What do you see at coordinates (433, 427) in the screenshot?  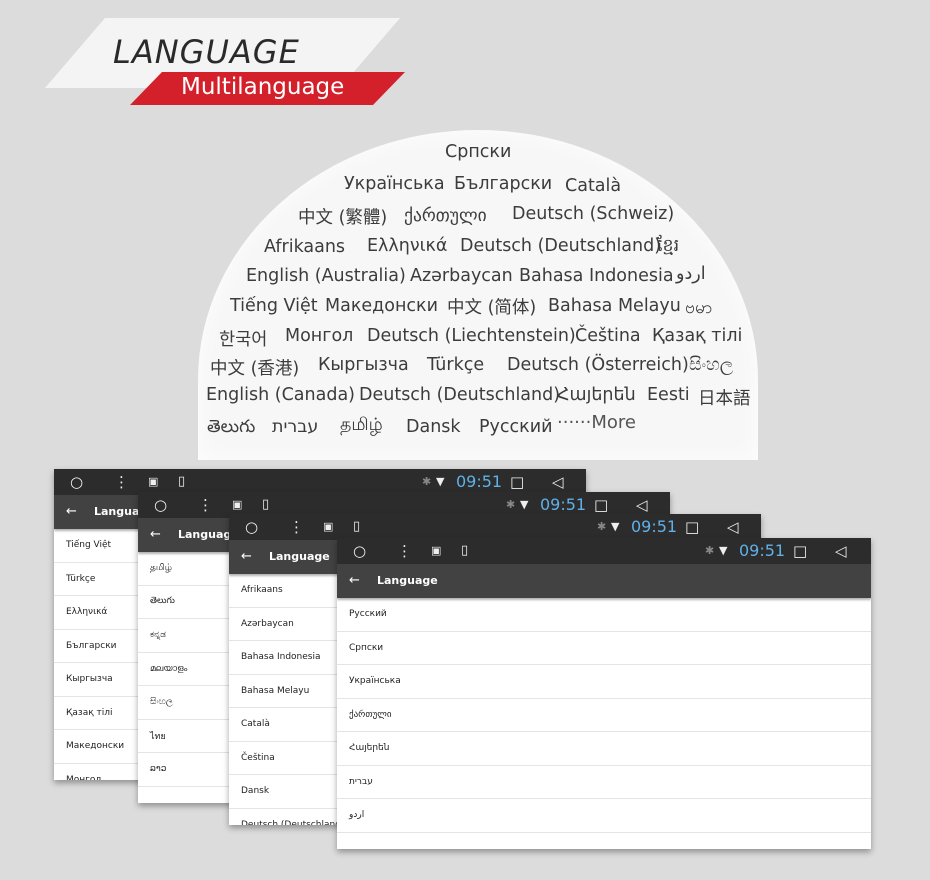 I see `language-word: Dansk` at bounding box center [433, 427].